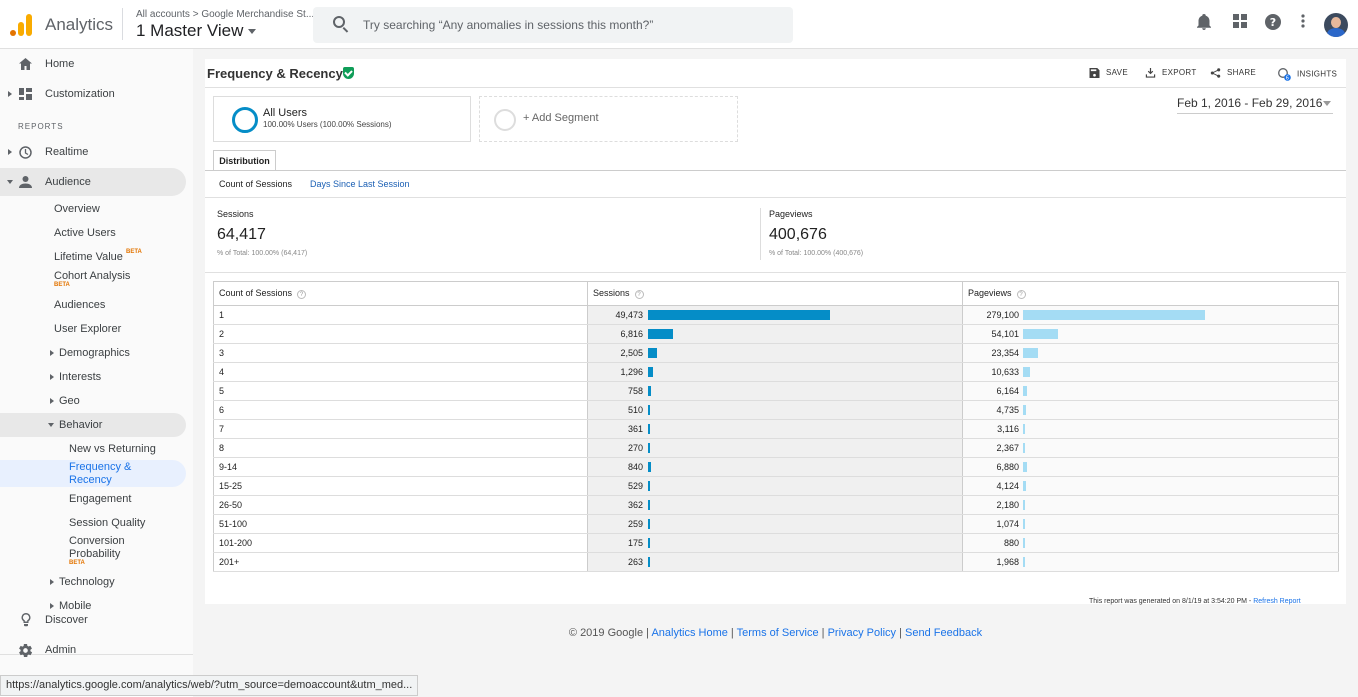  Describe the element at coordinates (77, 209) in the screenshot. I see `sidebar-item-overview: Overview` at that location.